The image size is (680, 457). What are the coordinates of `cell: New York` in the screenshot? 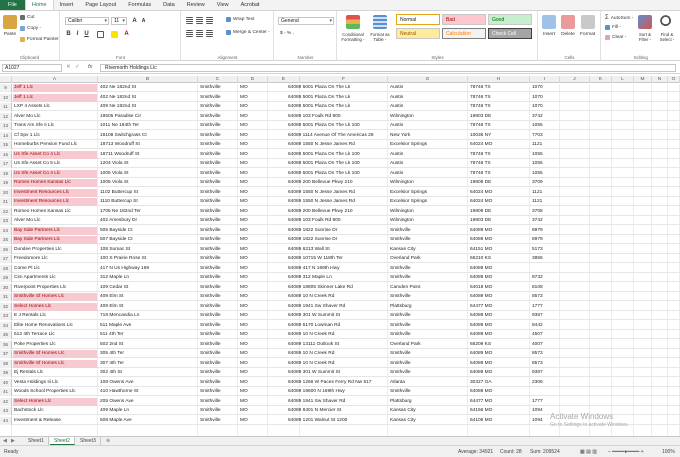 It's located at (428, 136).